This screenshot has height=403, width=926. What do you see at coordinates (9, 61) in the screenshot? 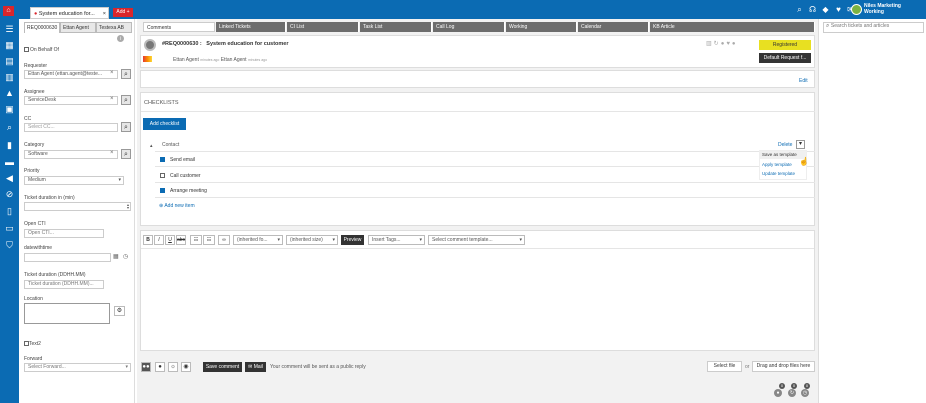
I see `inbox-icon: ▤` at bounding box center [9, 61].